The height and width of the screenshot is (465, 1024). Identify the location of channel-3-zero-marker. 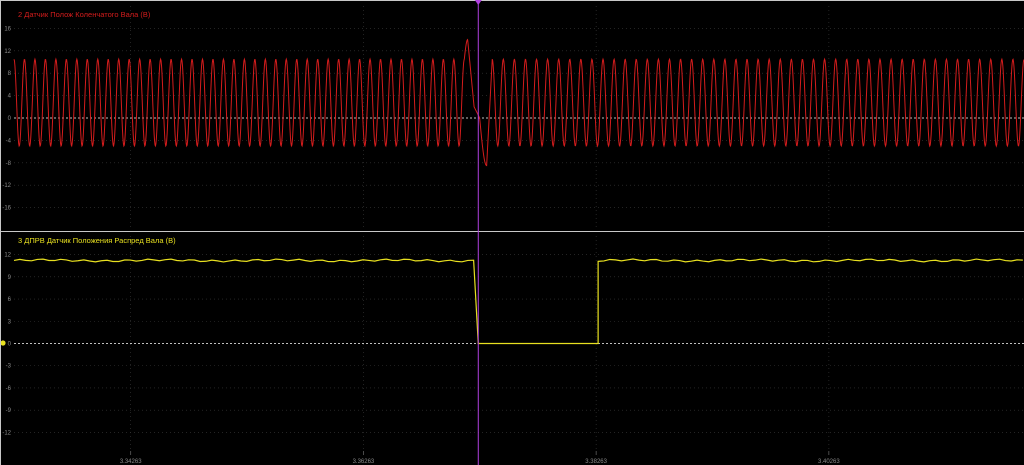
(3, 343).